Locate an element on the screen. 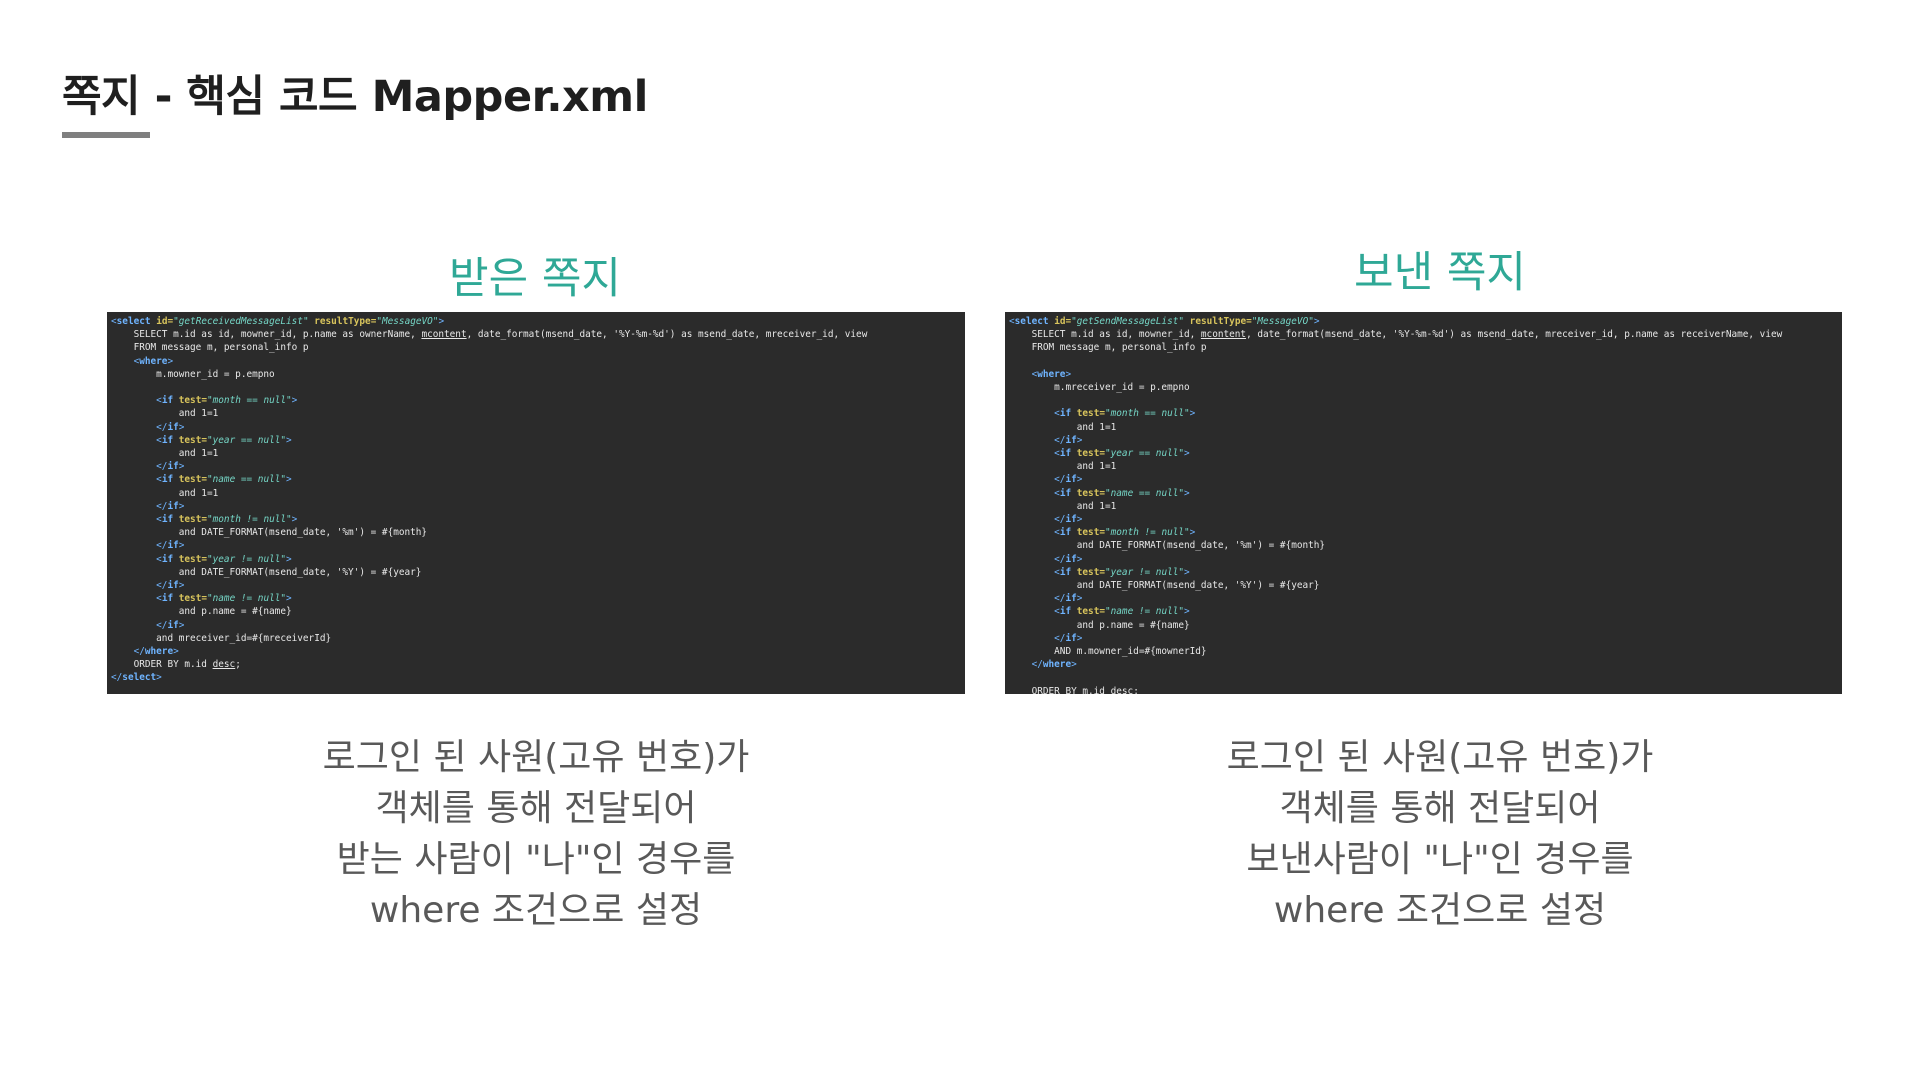 The image size is (1920, 1080). sent-heading: 보낸 쪽지 is located at coordinates (1440, 273).